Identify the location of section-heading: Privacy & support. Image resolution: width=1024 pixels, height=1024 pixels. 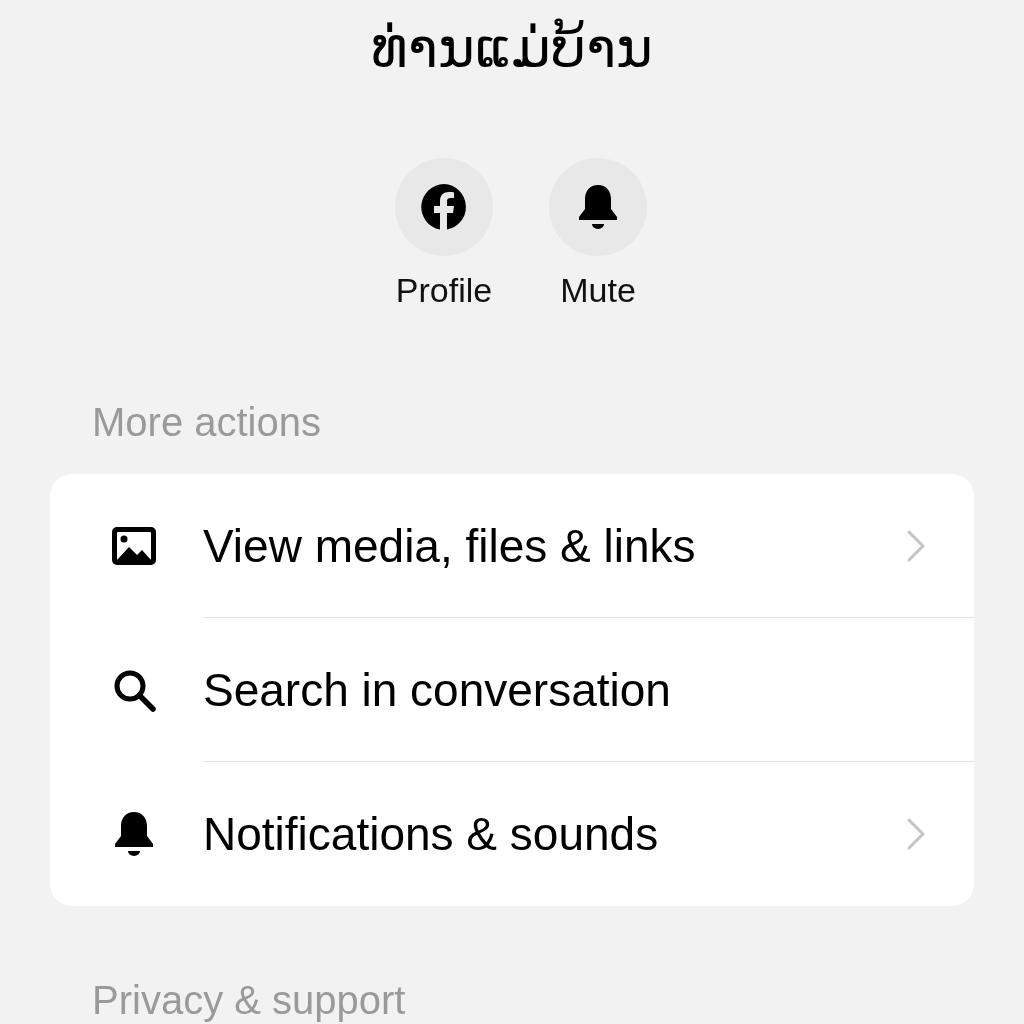
(249, 1000).